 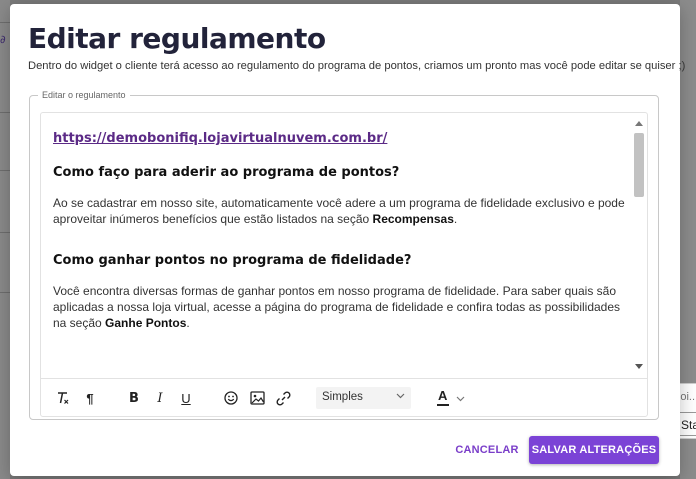 I want to click on editor-legend: Editar o regulamento, so click(x=84, y=95).